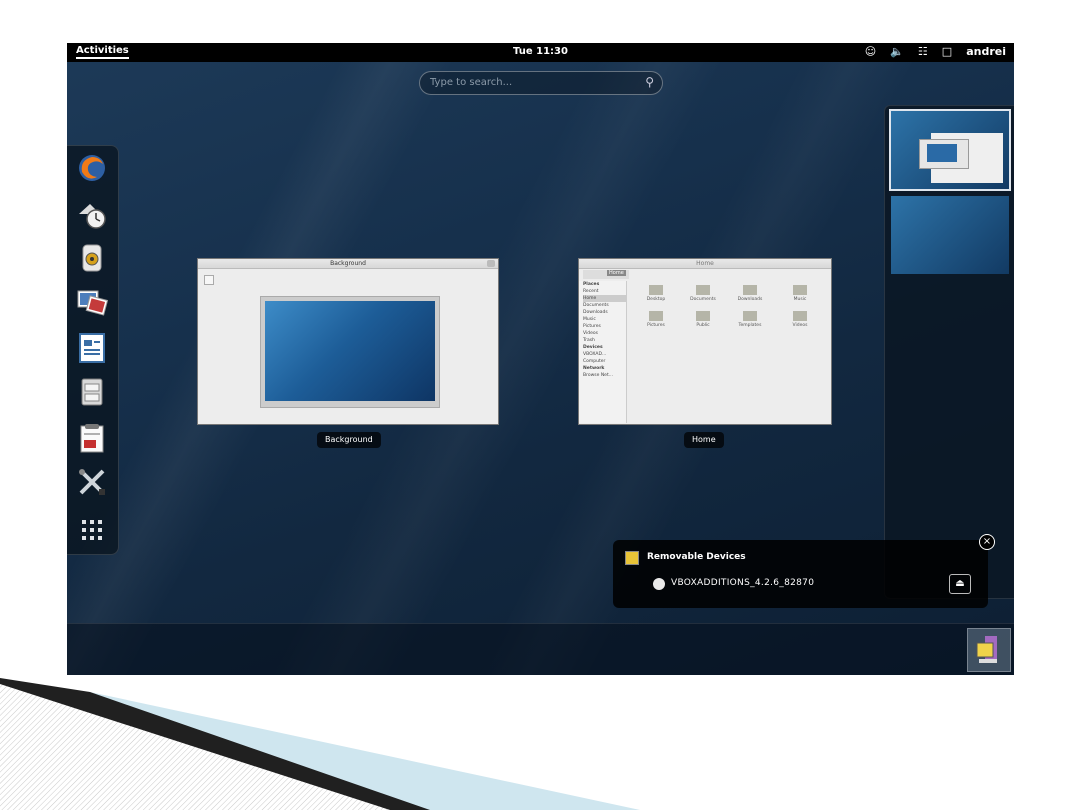 The width and height of the screenshot is (1080, 810). Describe the element at coordinates (606, 274) in the screenshot. I see `path-bar: Home` at that location.